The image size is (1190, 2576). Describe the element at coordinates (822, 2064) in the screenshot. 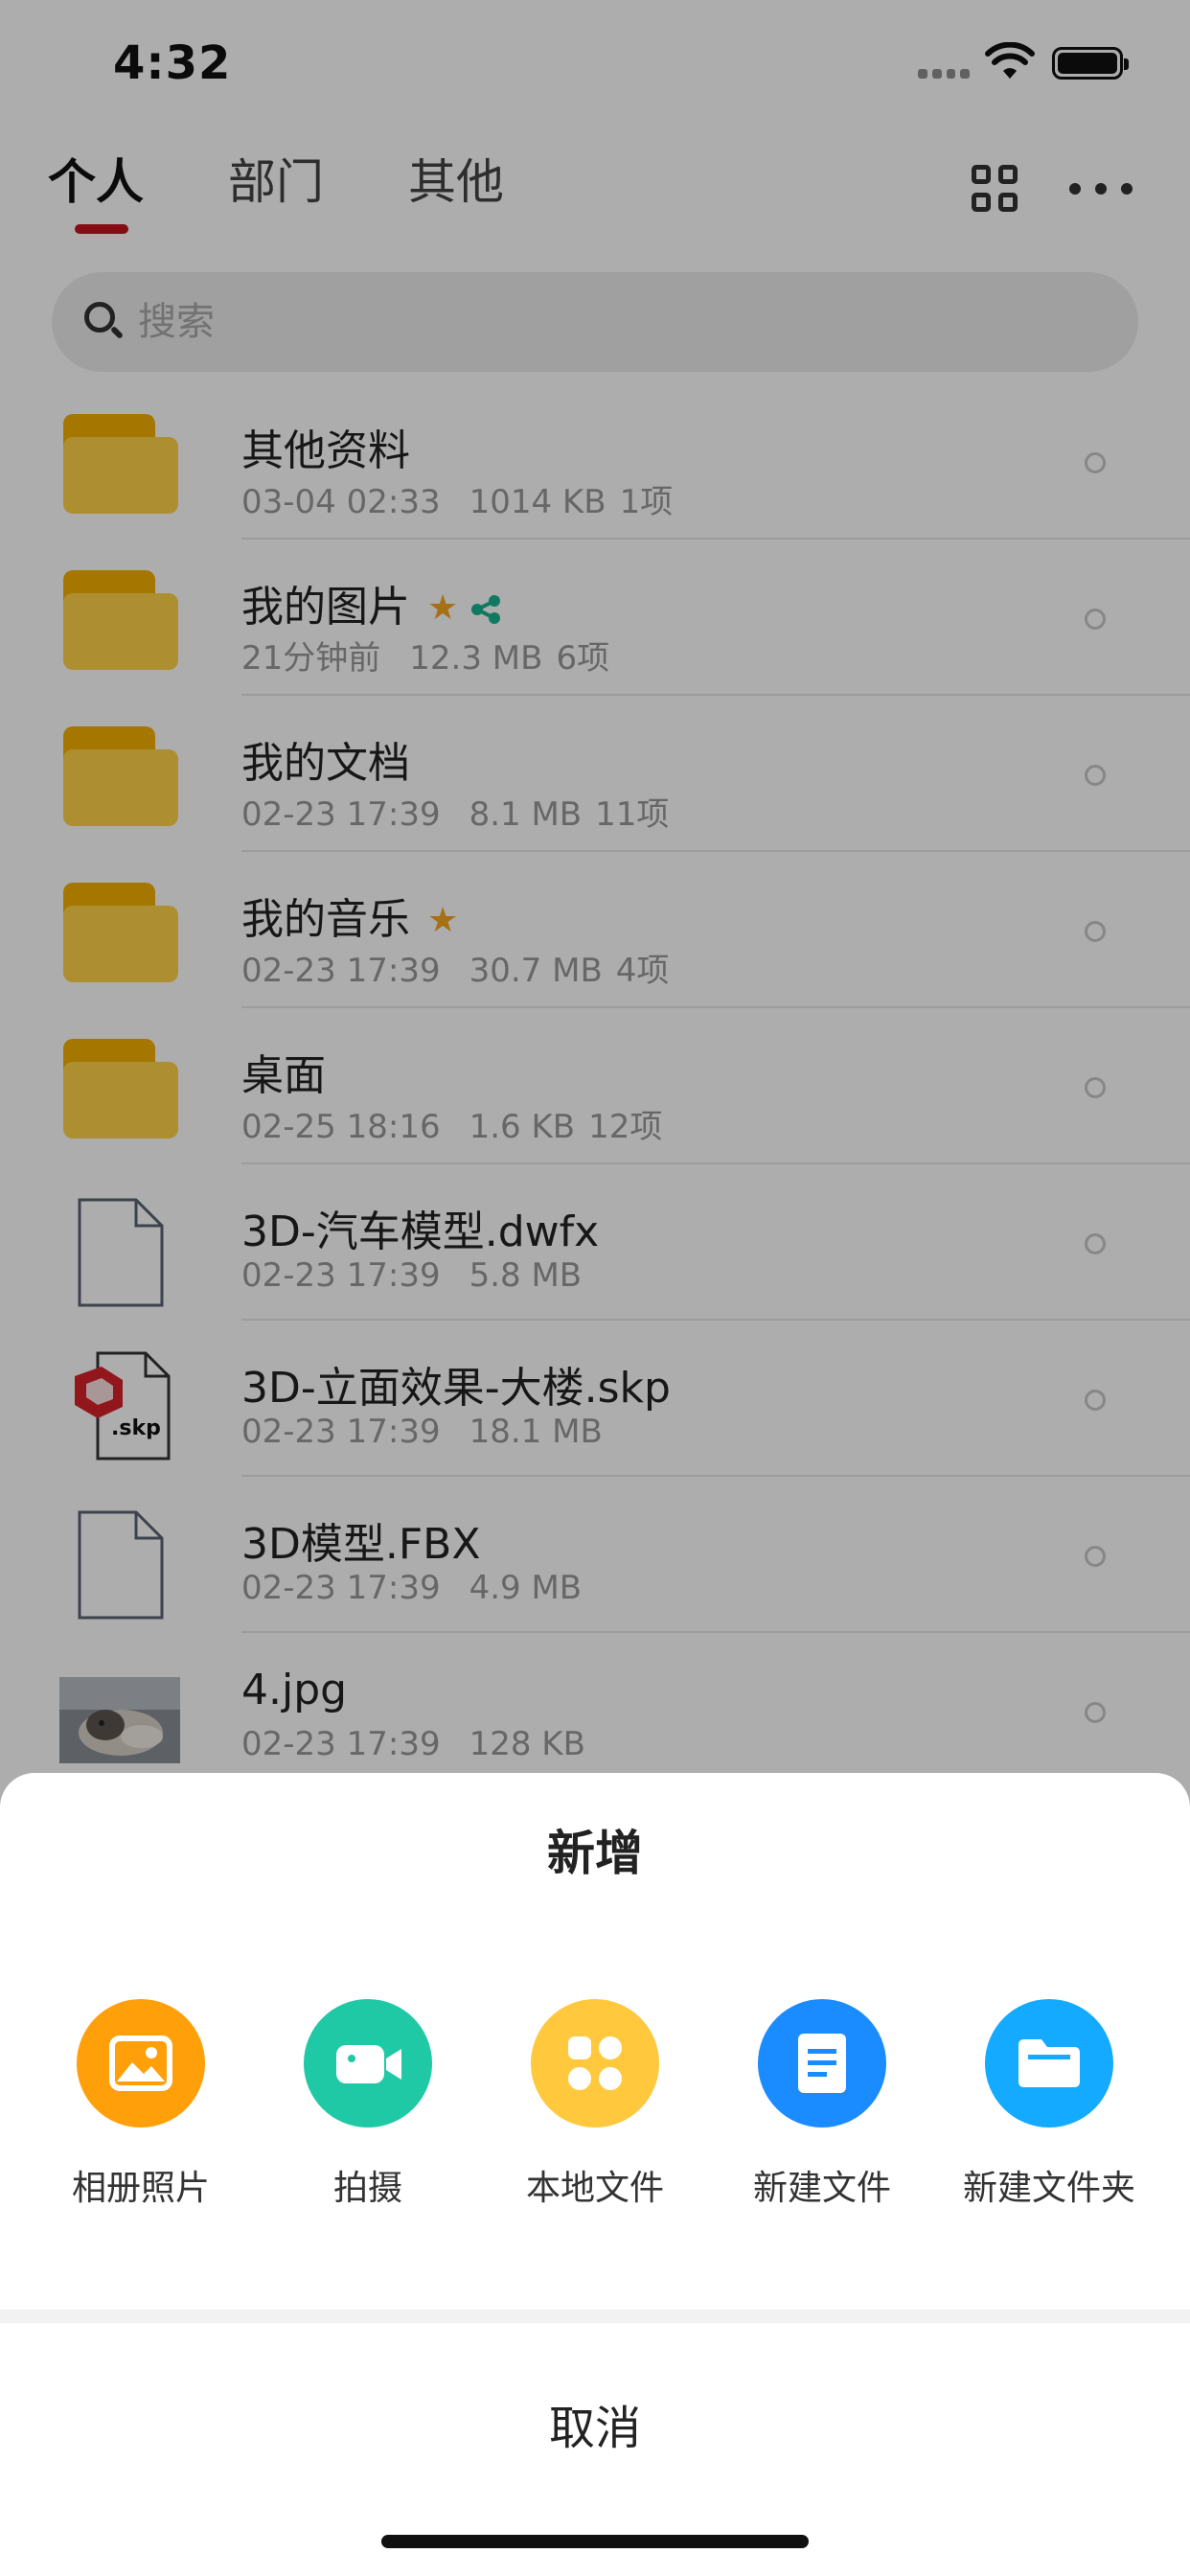

I see `document-icon` at that location.